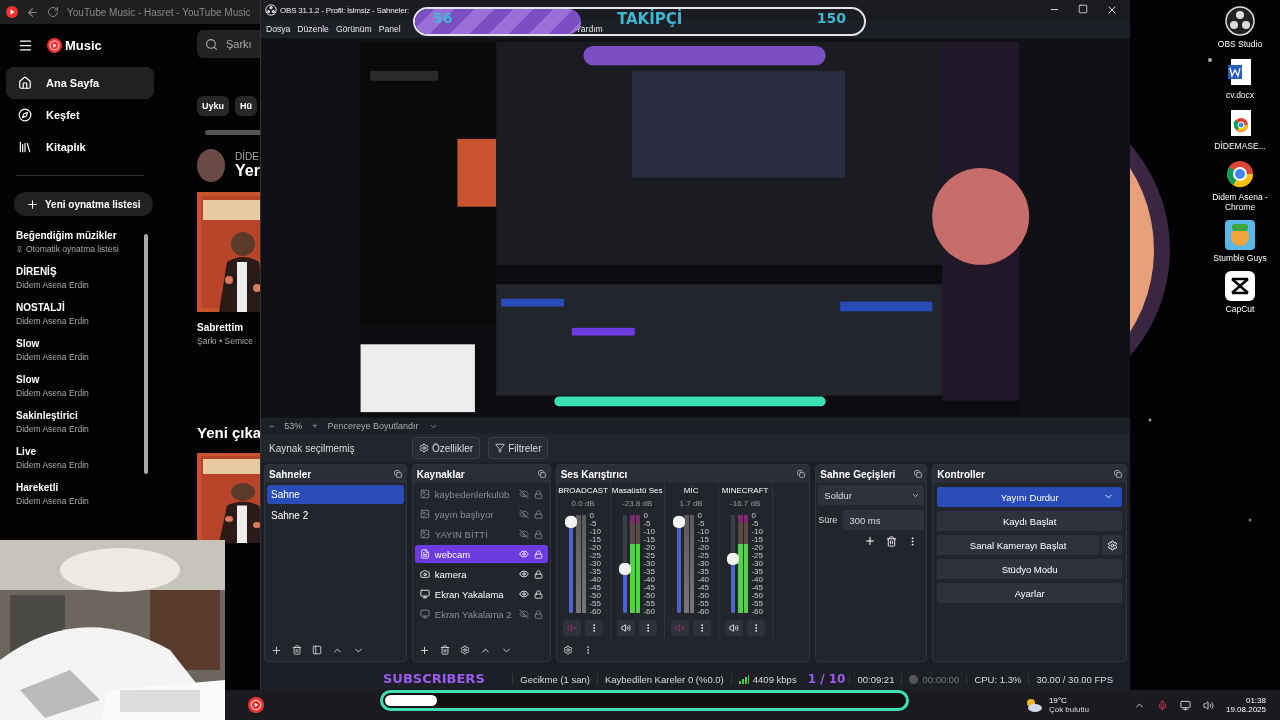 This screenshot has width=1280, height=720. Describe the element at coordinates (247, 156) in the screenshot. I see `artist-label: DİDE` at that location.